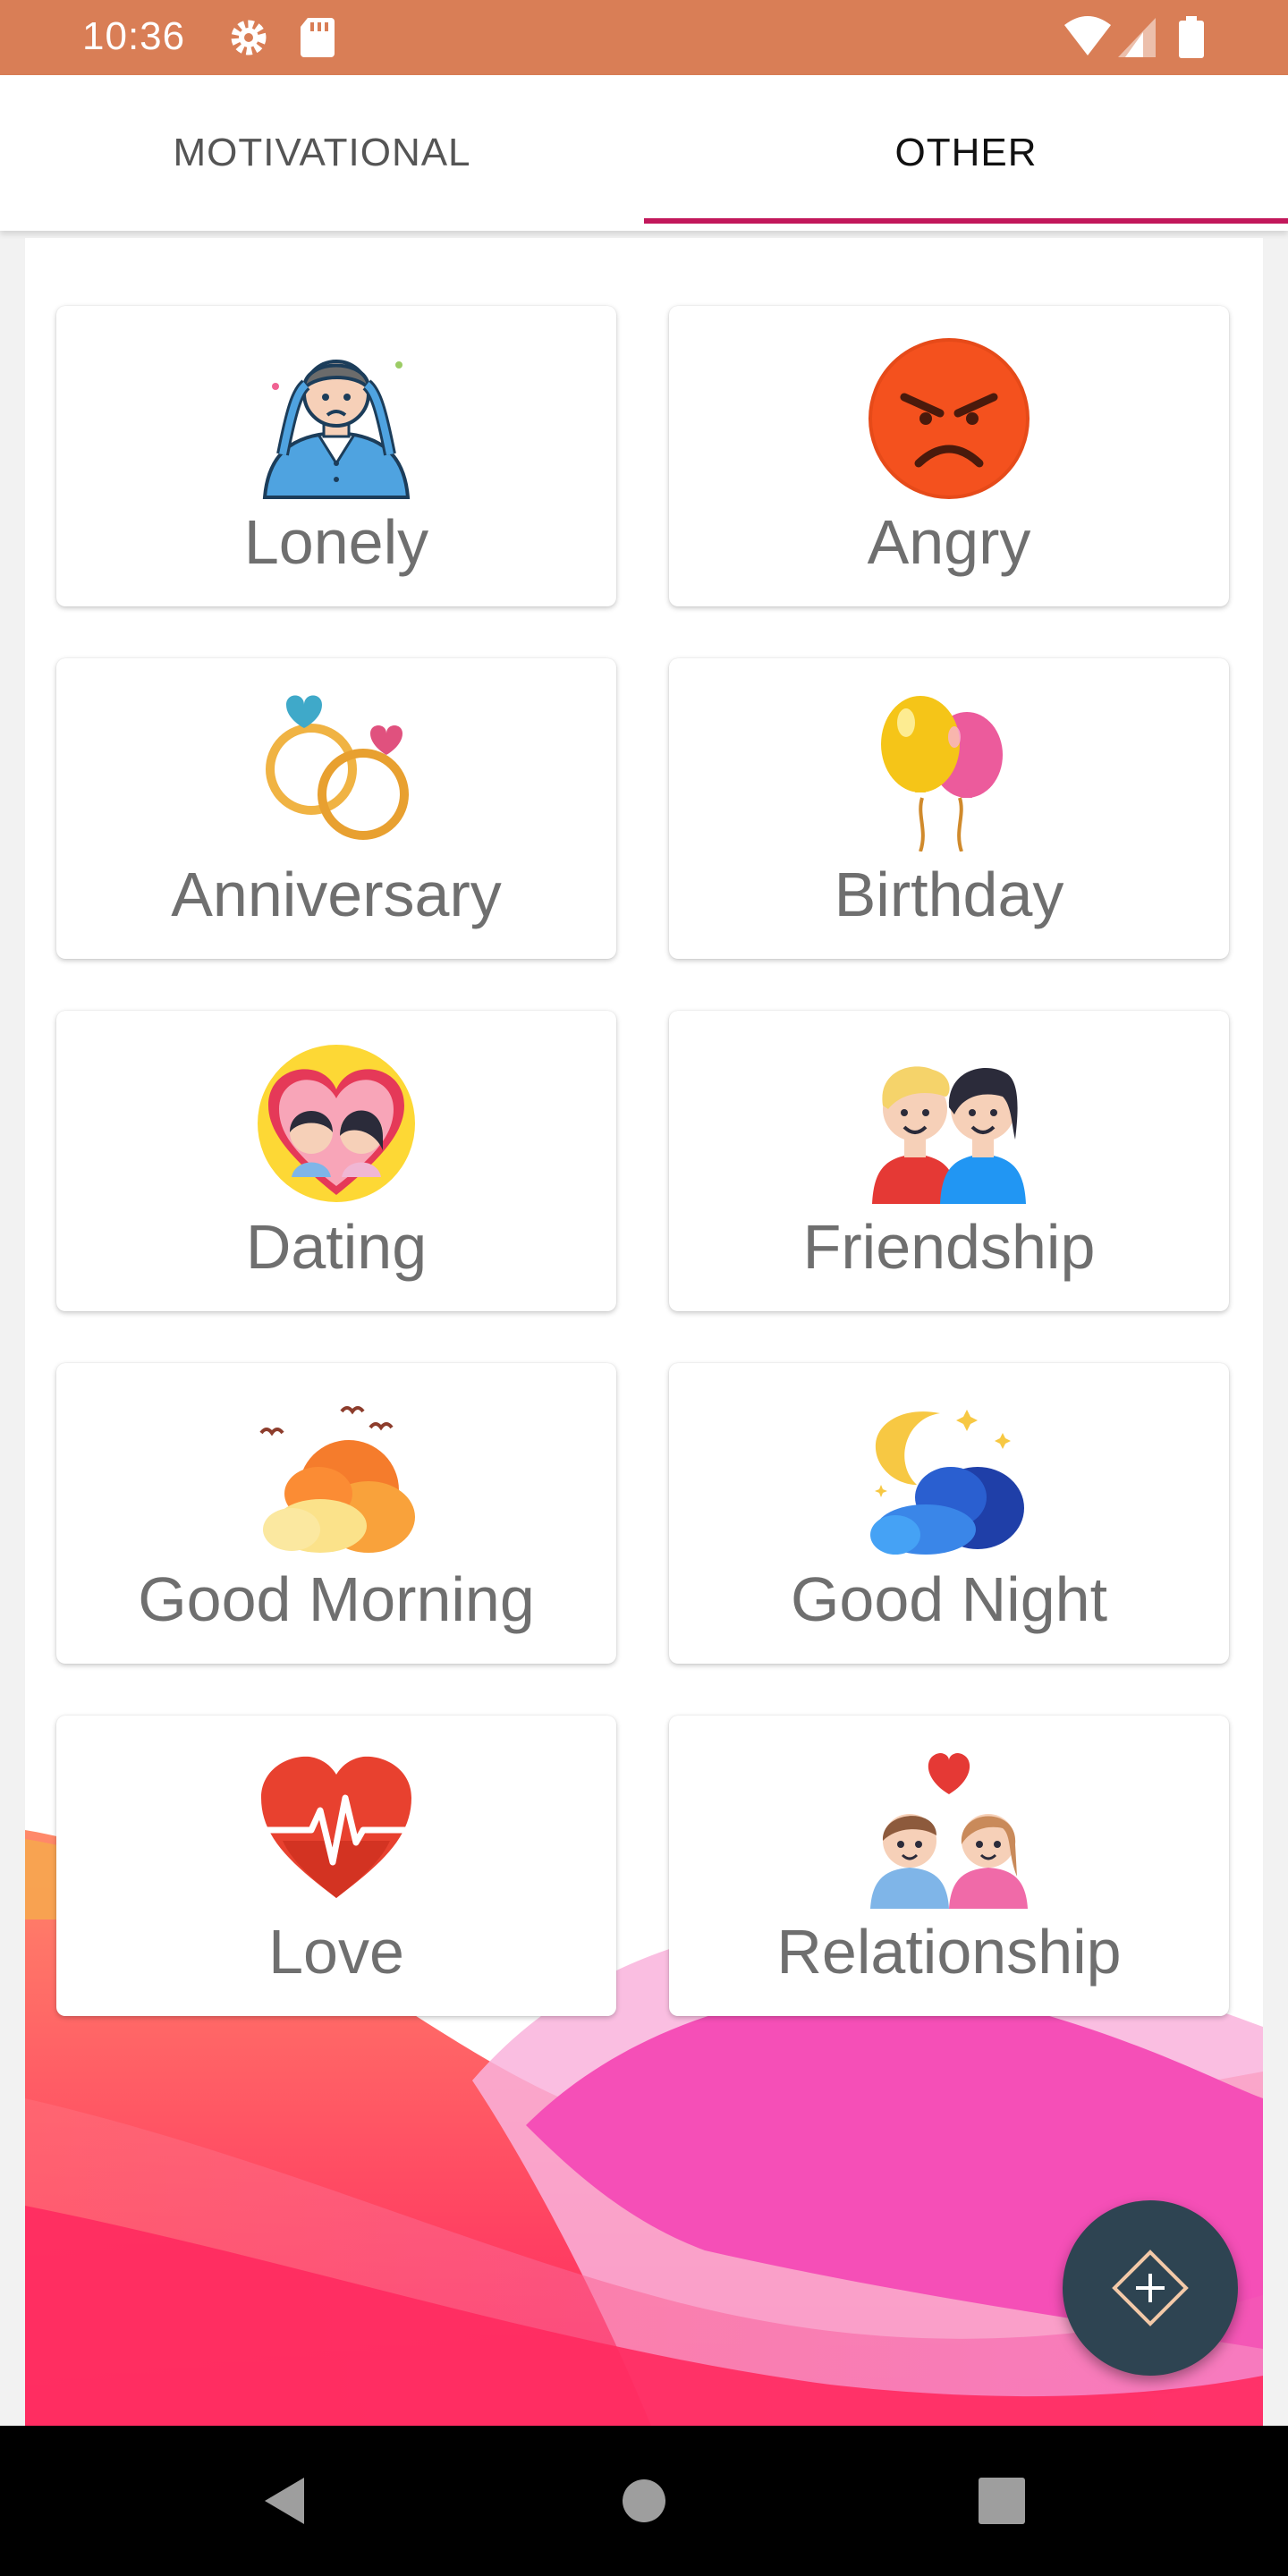 Image resolution: width=1288 pixels, height=2576 pixels. I want to click on category-label-birthday: Birthday, so click(949, 894).